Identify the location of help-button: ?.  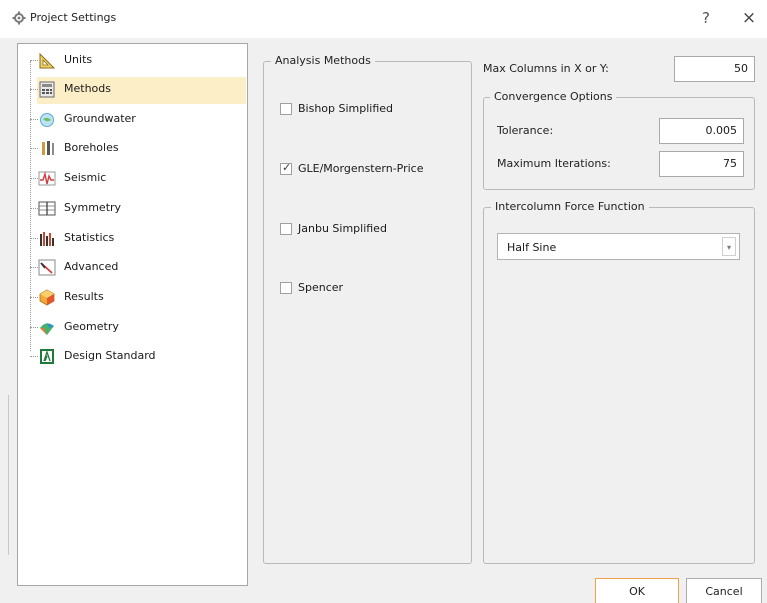
(706, 18).